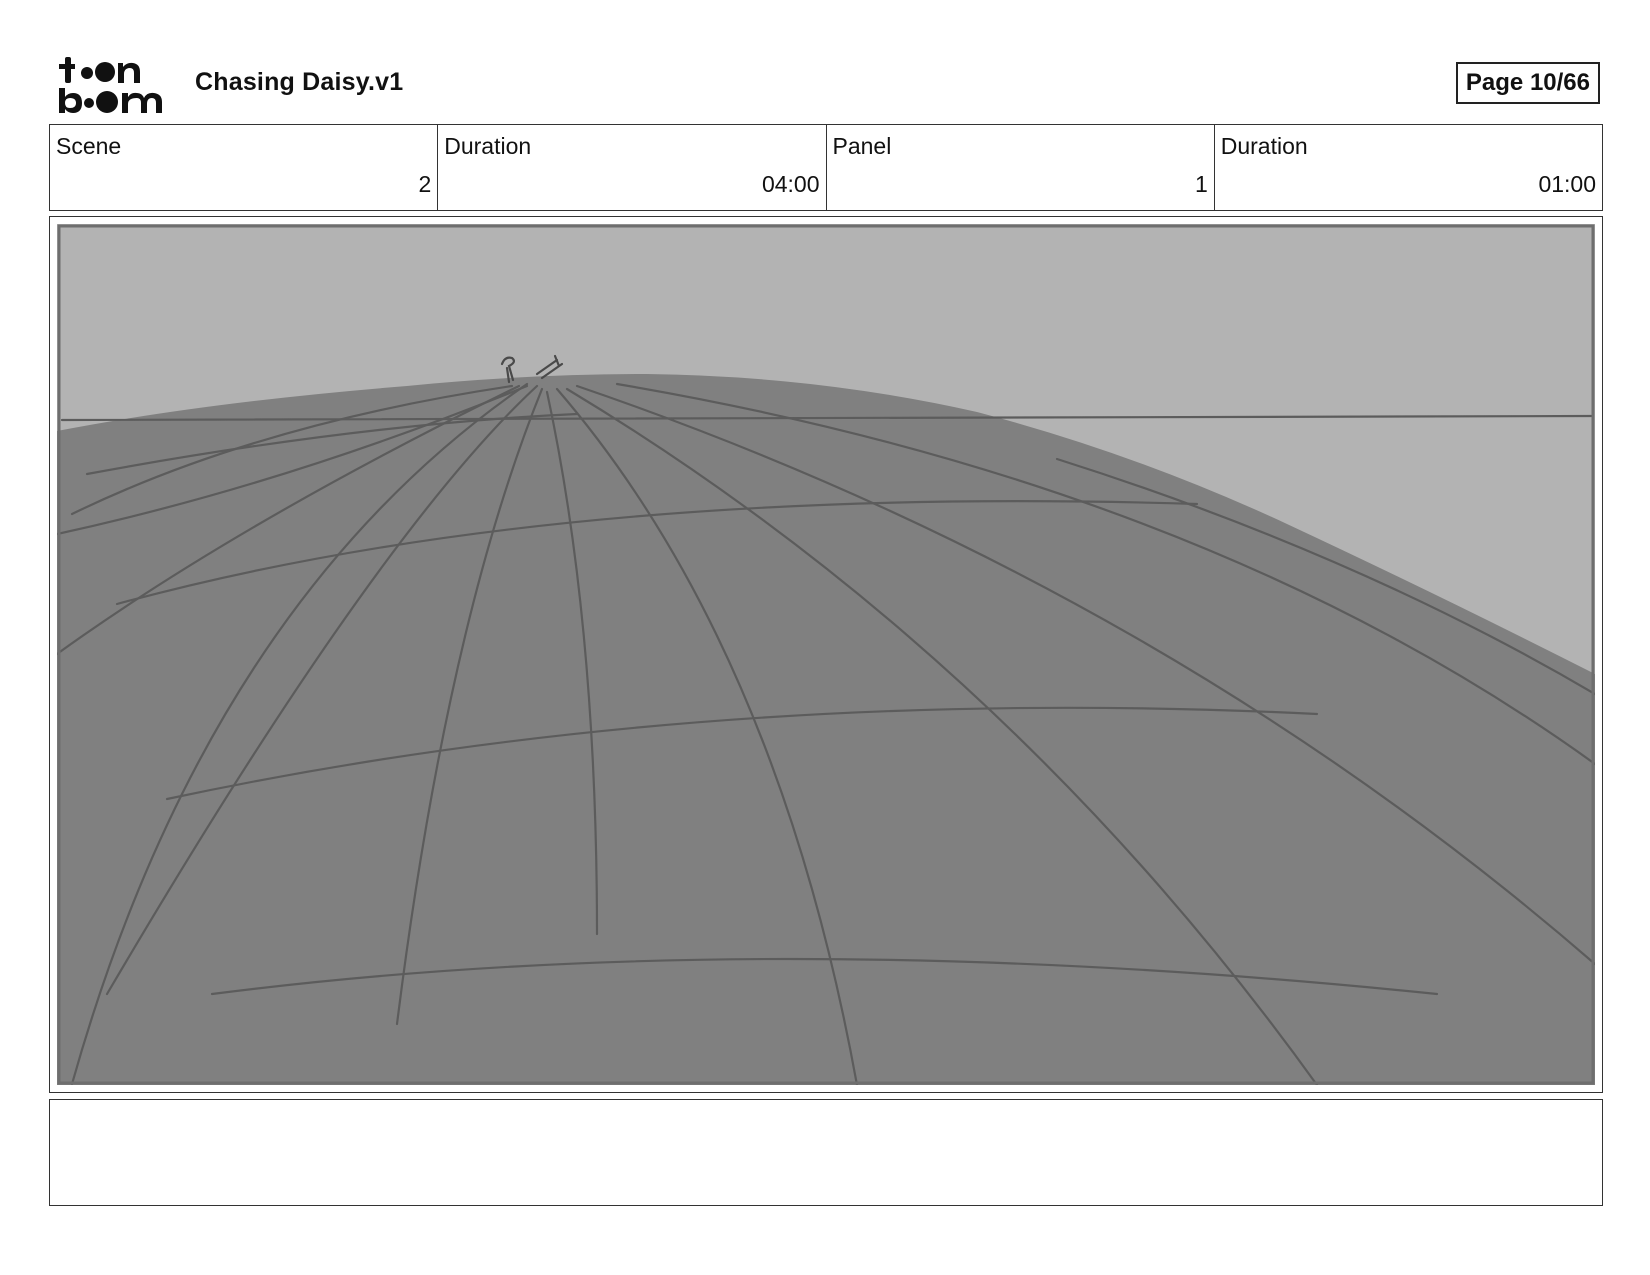 This screenshot has width=1650, height=1275. What do you see at coordinates (826, 1152) in the screenshot?
I see `panel-caption-box` at bounding box center [826, 1152].